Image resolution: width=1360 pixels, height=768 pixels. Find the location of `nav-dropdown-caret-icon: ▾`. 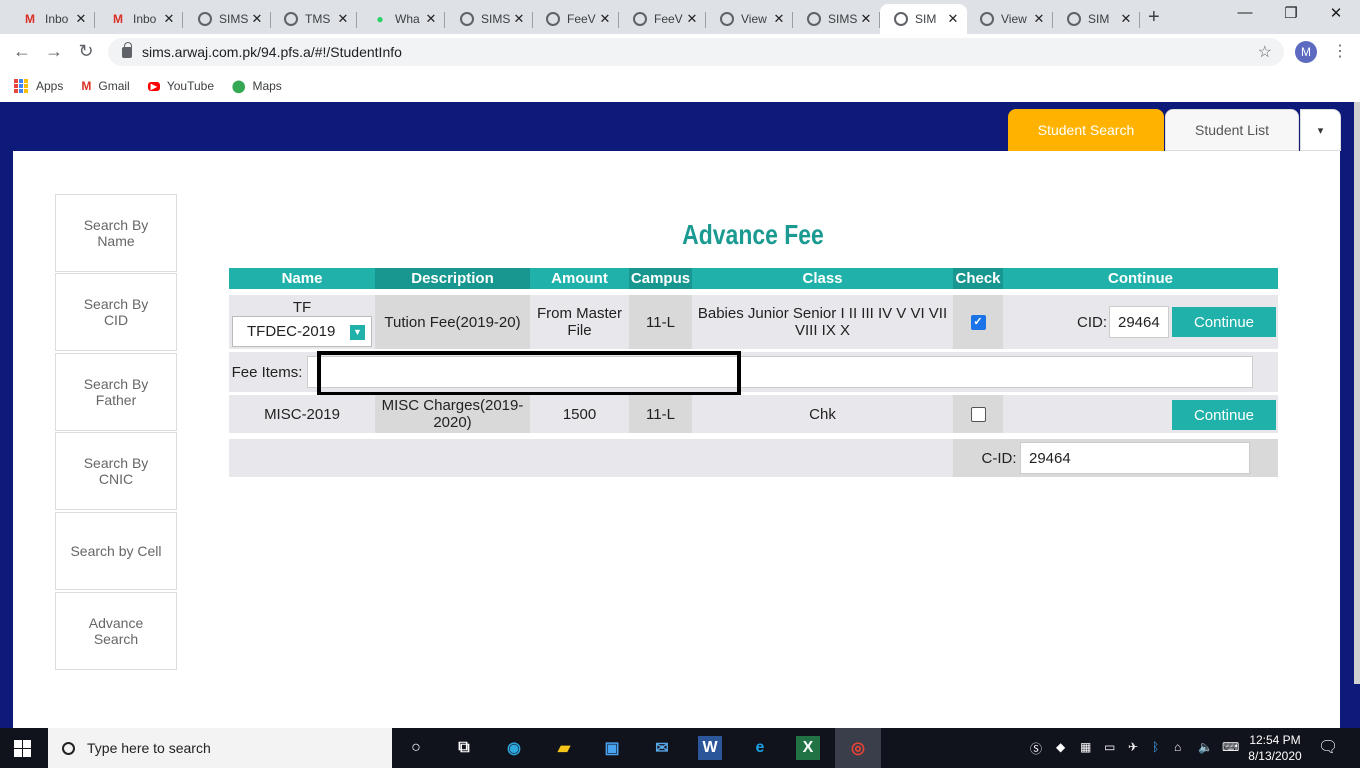

nav-dropdown-caret-icon: ▾ is located at coordinates (1320, 130).